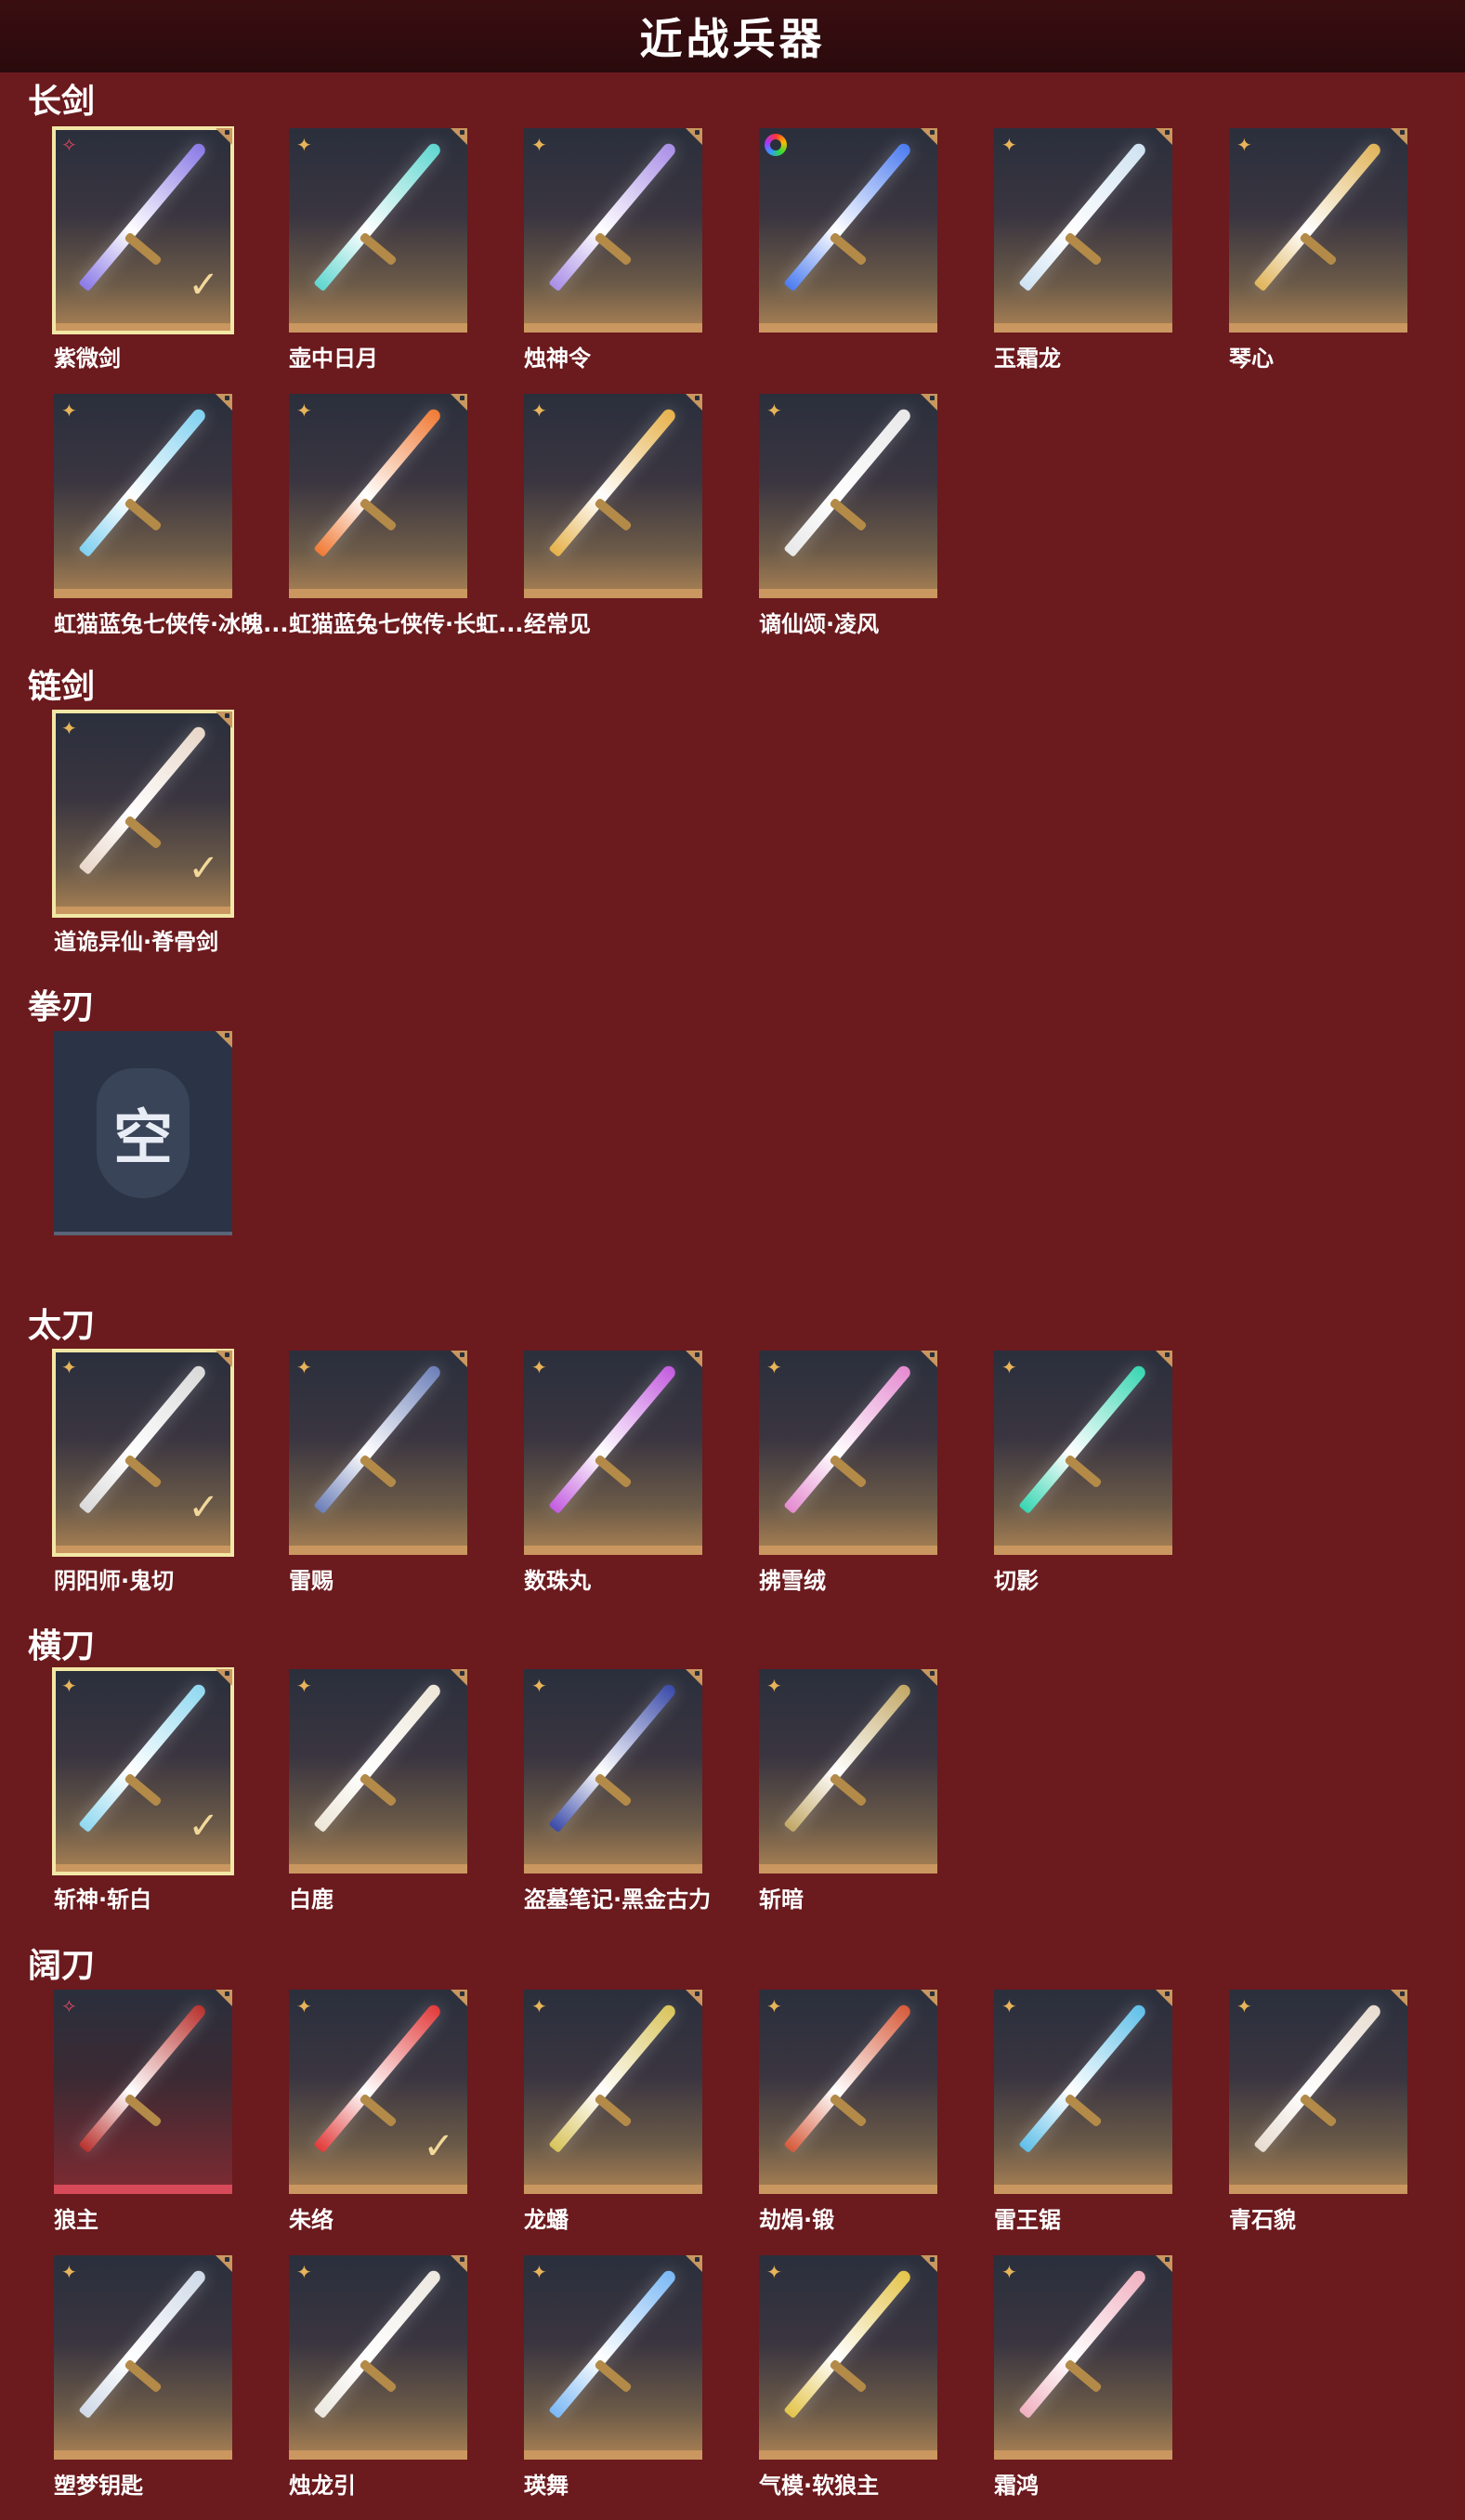 The width and height of the screenshot is (1465, 2520). I want to click on weapon-name: 烛神令, so click(557, 359).